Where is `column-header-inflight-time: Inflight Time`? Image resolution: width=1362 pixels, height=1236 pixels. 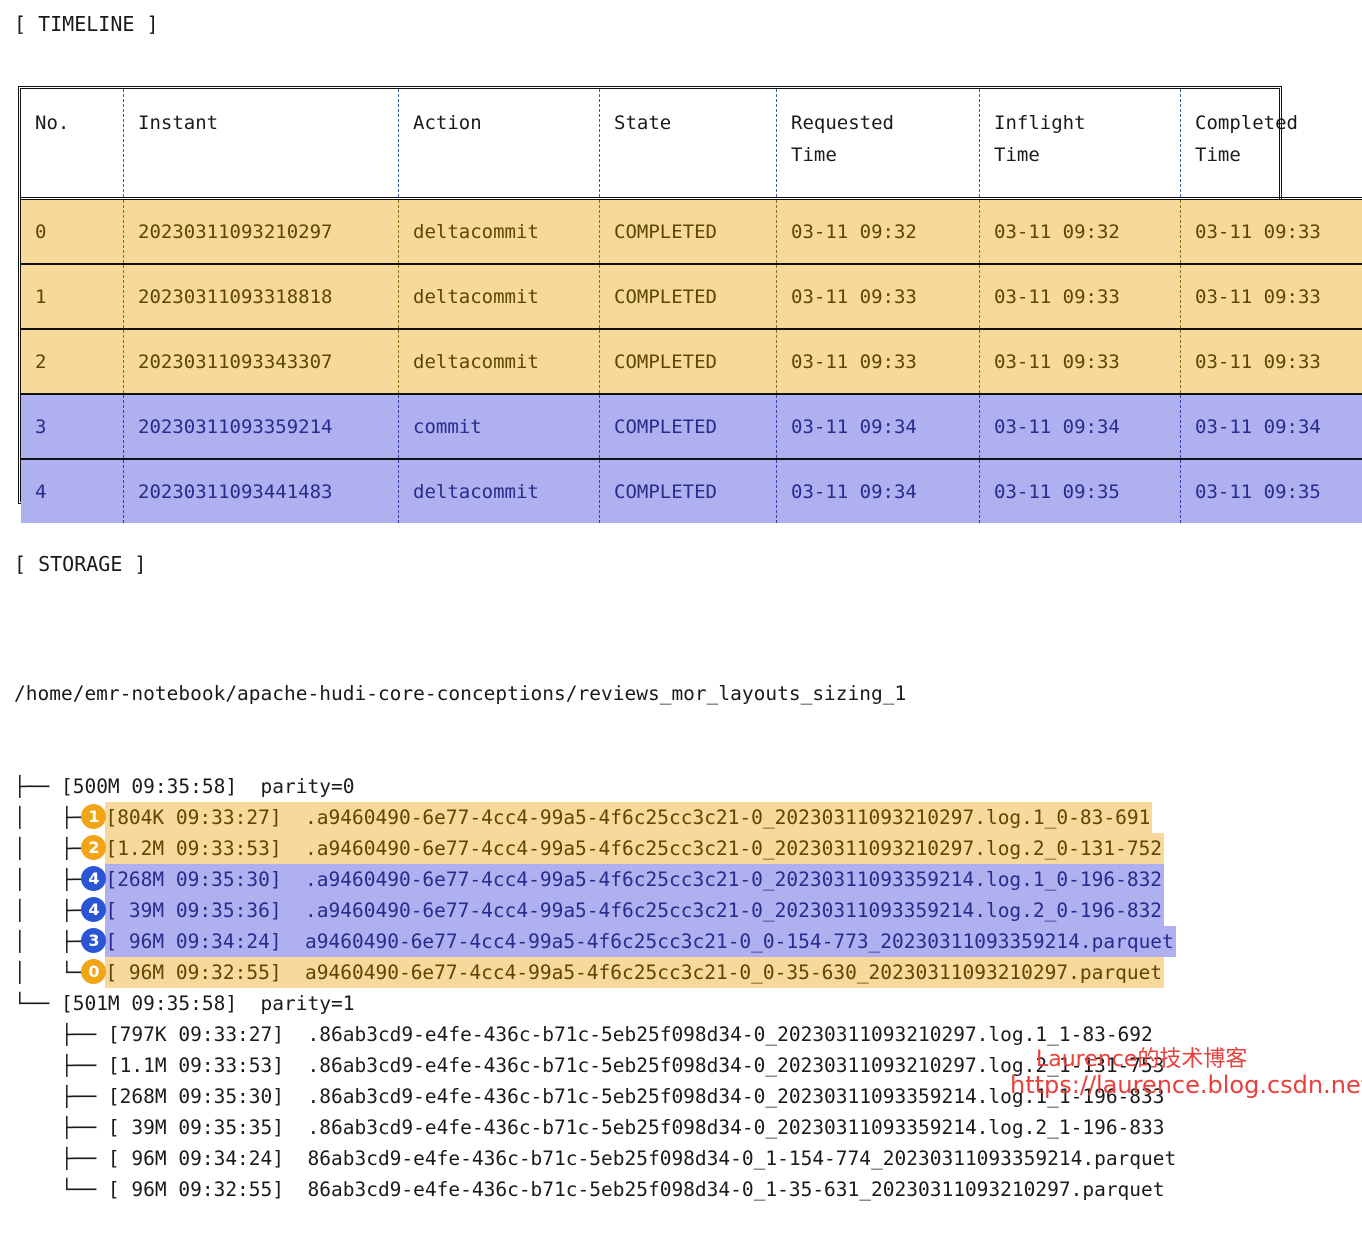 column-header-inflight-time: Inflight Time is located at coordinates (1080, 144).